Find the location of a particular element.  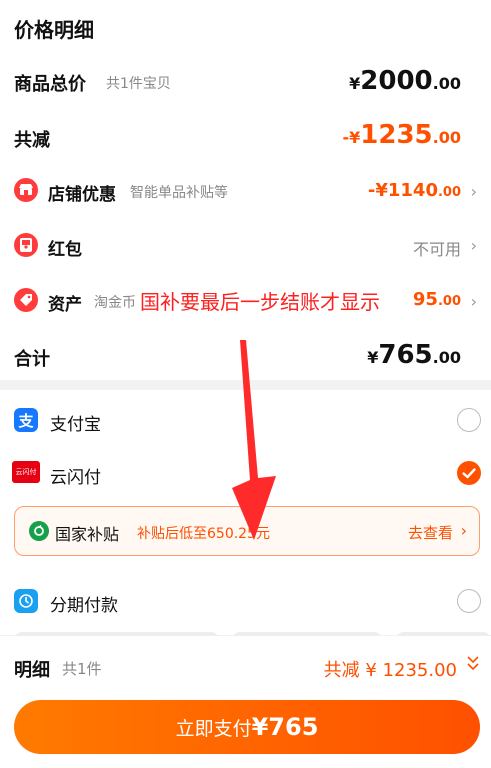

annotation-arrow-icon is located at coordinates (254, 440).